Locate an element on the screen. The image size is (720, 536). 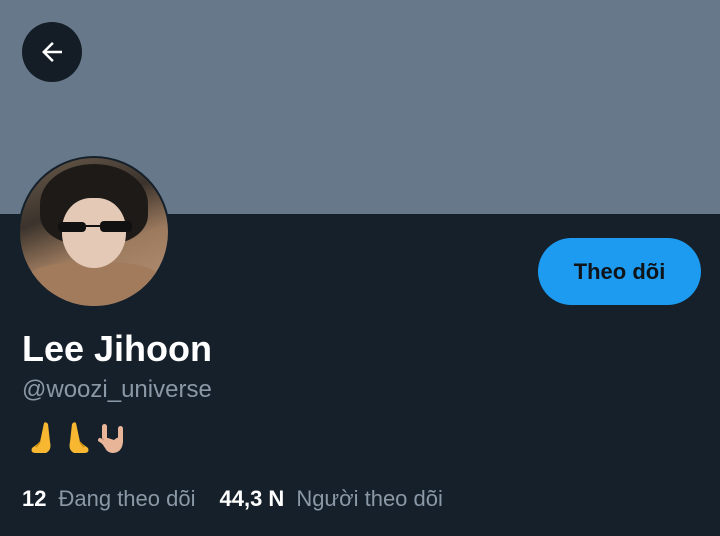
arrow-left-icon is located at coordinates (52, 52).